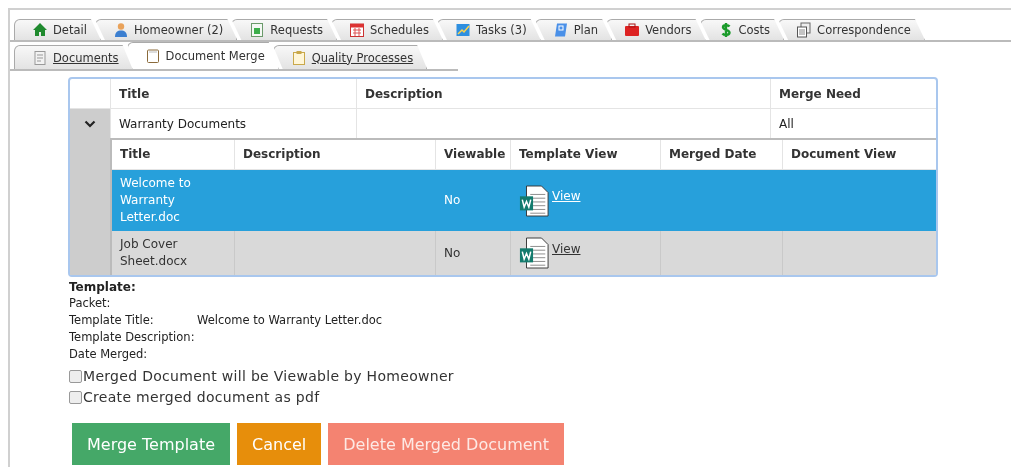 Image resolution: width=1011 pixels, height=467 pixels. What do you see at coordinates (201, 397) in the screenshot?
I see `checkbox-label: Create merged document as pdf` at bounding box center [201, 397].